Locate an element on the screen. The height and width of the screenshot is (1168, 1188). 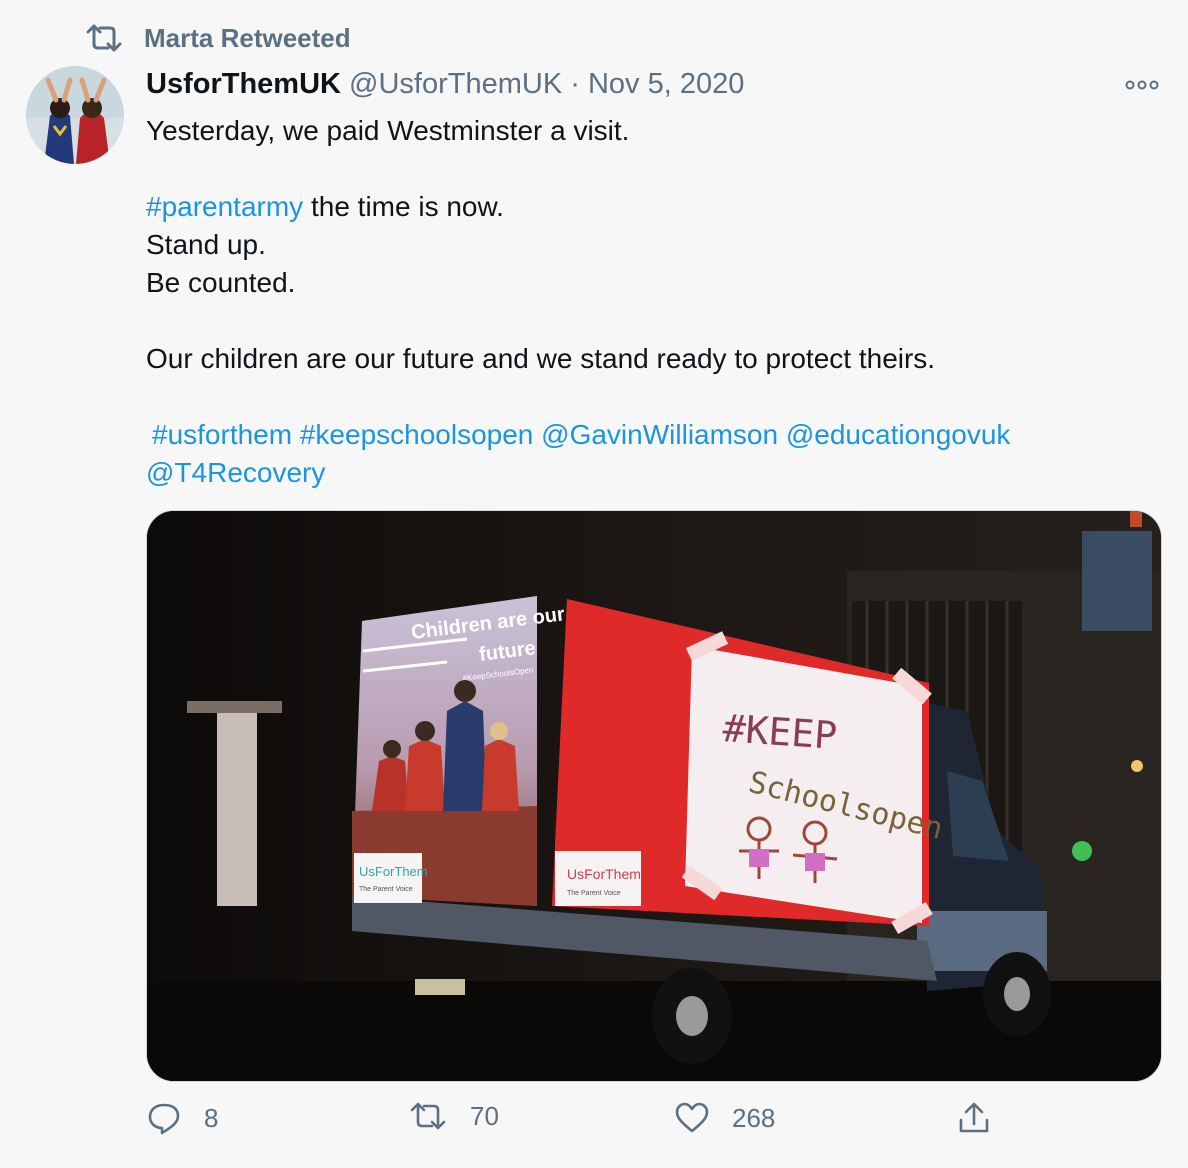
handle: @UsforThemUK is located at coordinates (455, 84).